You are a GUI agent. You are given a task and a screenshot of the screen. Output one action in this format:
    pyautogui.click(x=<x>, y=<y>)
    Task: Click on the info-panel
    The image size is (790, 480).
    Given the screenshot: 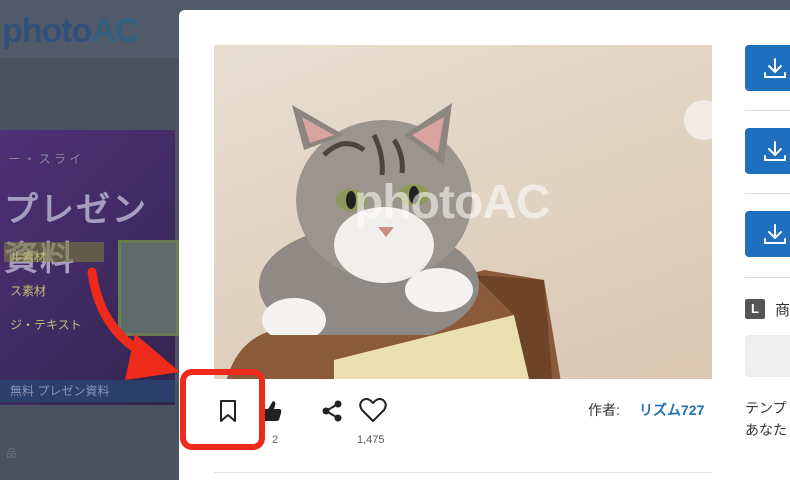 What is the action you would take?
    pyautogui.click(x=767, y=356)
    